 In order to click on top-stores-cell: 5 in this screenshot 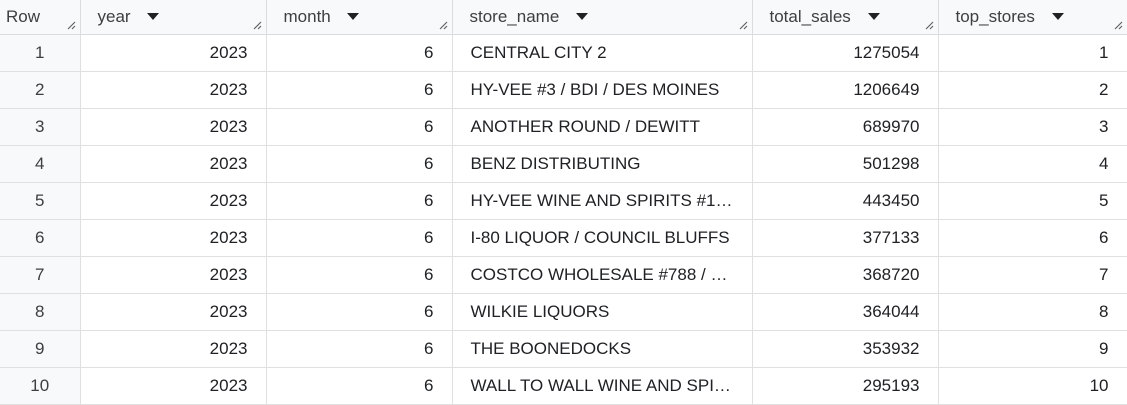, I will do `click(1032, 201)`.